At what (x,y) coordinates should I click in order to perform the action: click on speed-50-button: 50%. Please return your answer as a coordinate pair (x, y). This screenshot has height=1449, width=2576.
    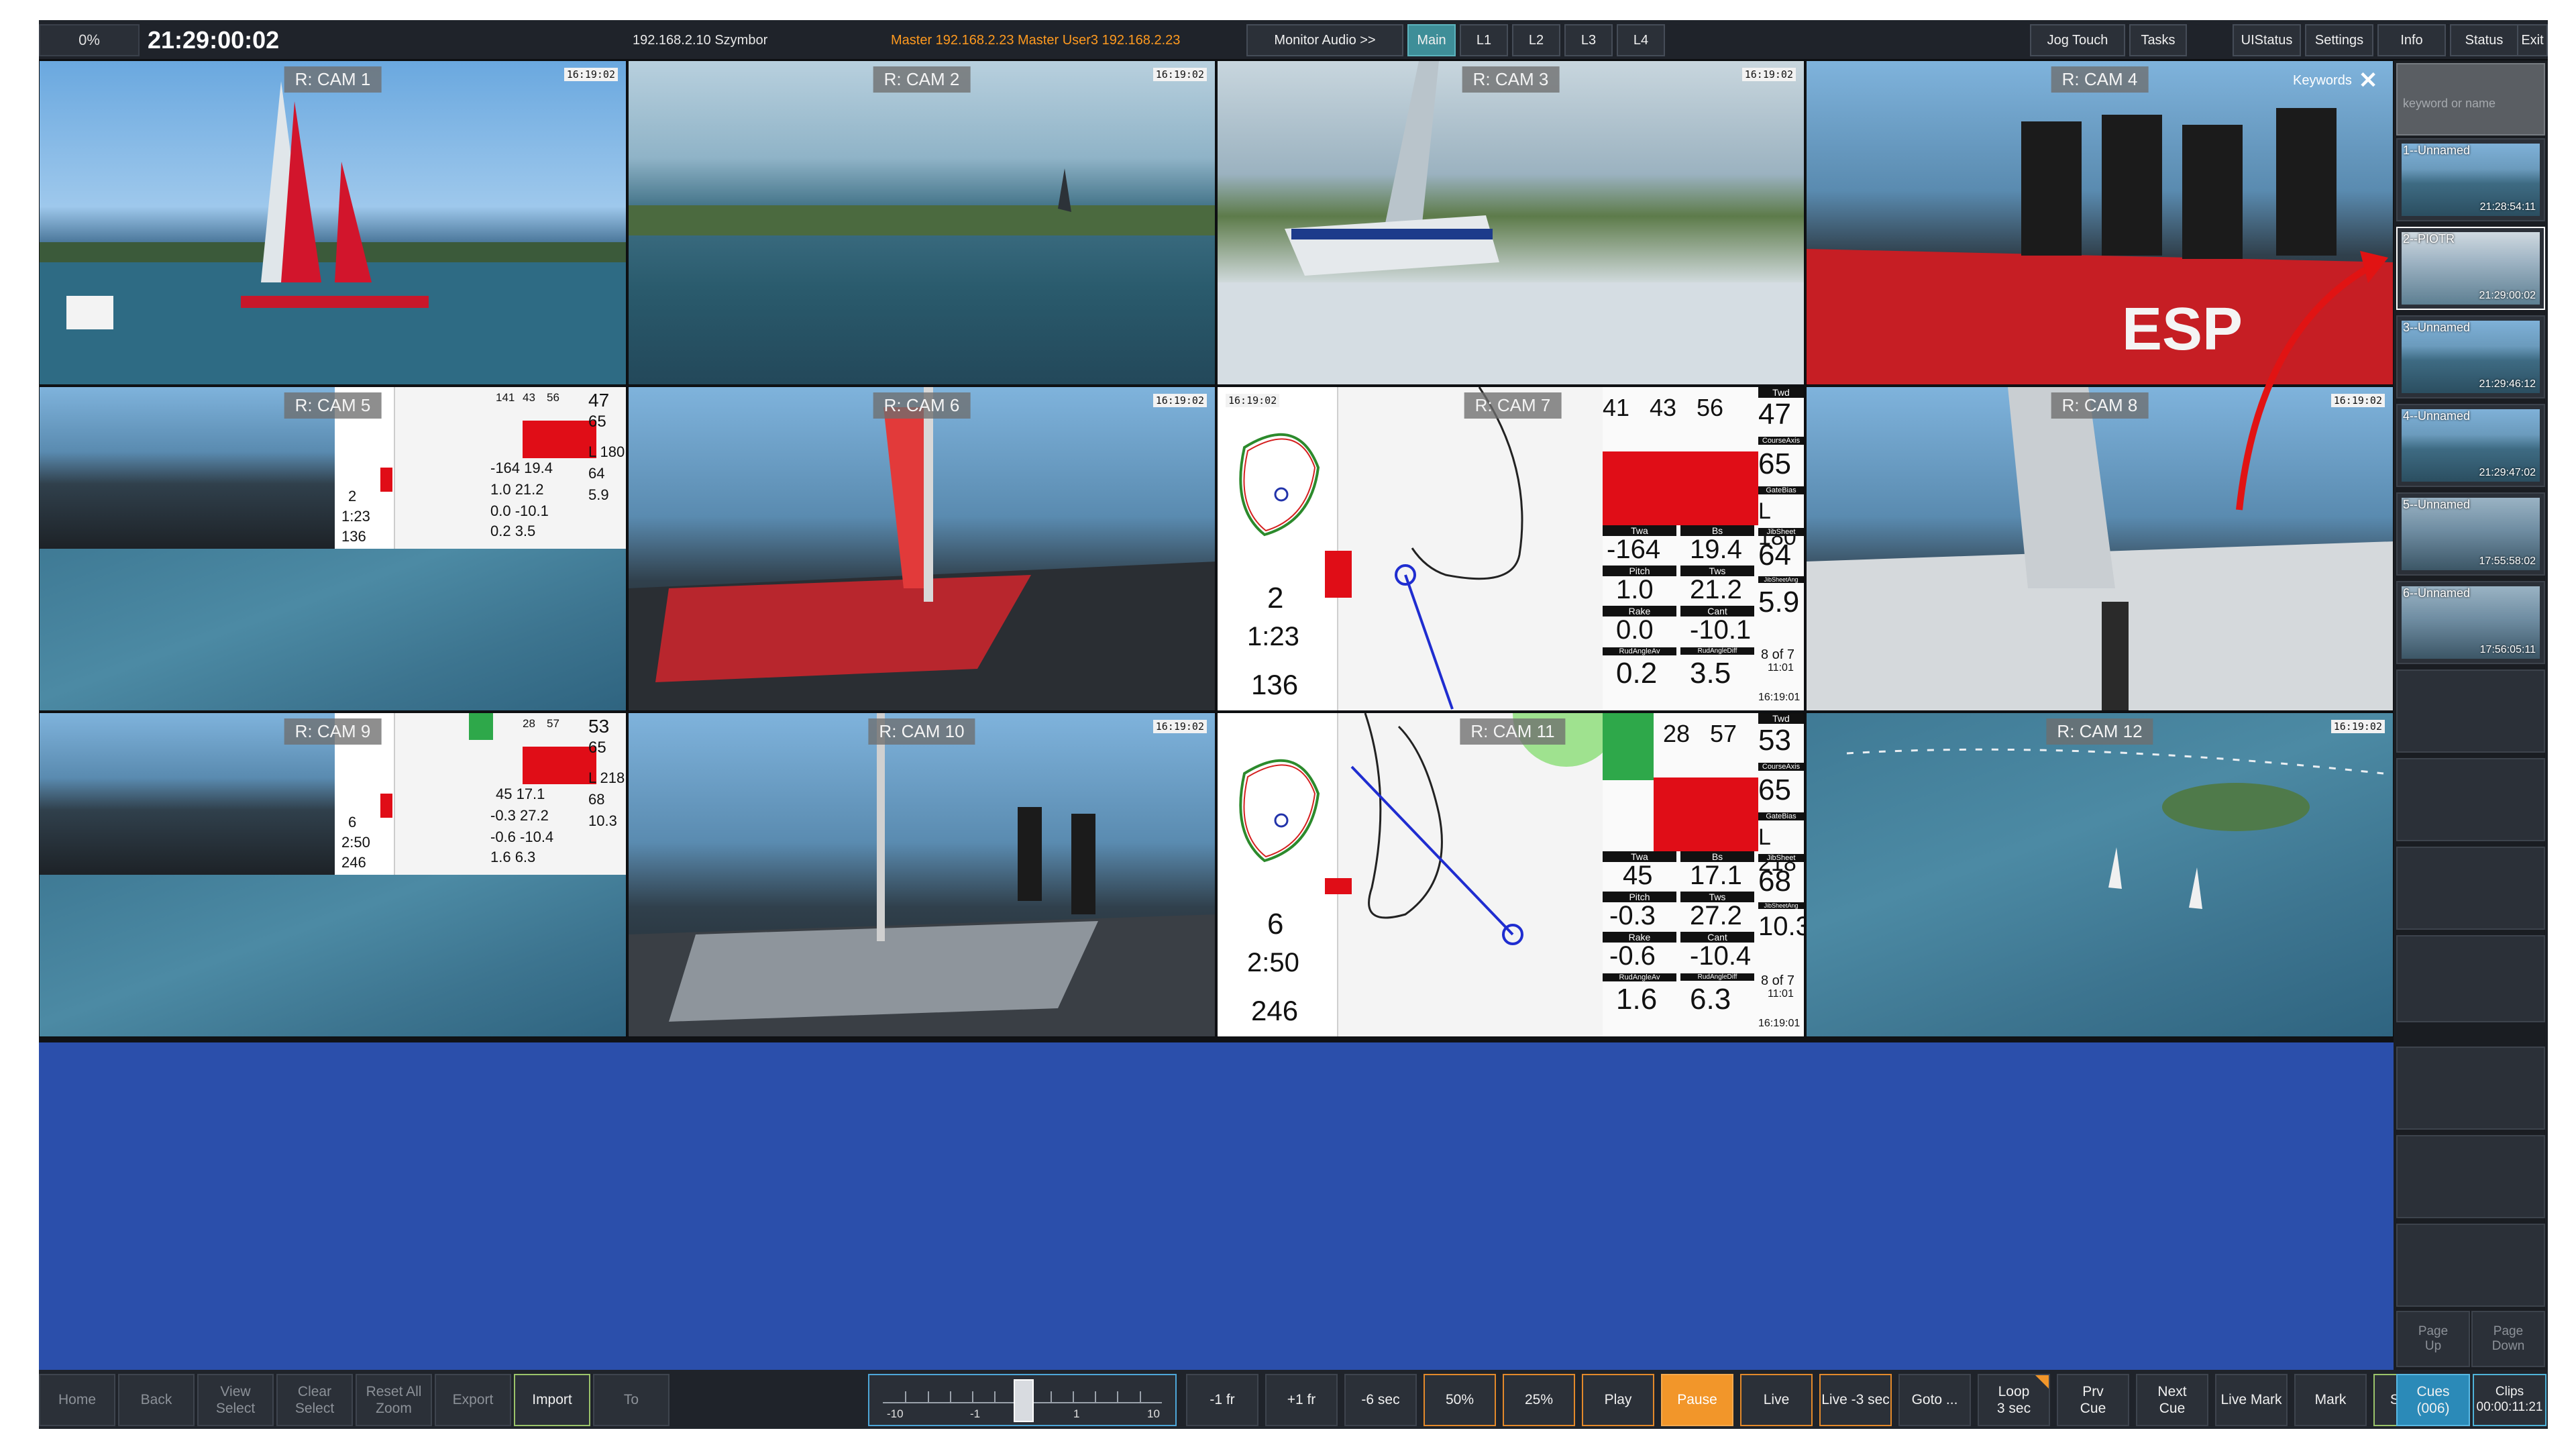
    Looking at the image, I should click on (1460, 1400).